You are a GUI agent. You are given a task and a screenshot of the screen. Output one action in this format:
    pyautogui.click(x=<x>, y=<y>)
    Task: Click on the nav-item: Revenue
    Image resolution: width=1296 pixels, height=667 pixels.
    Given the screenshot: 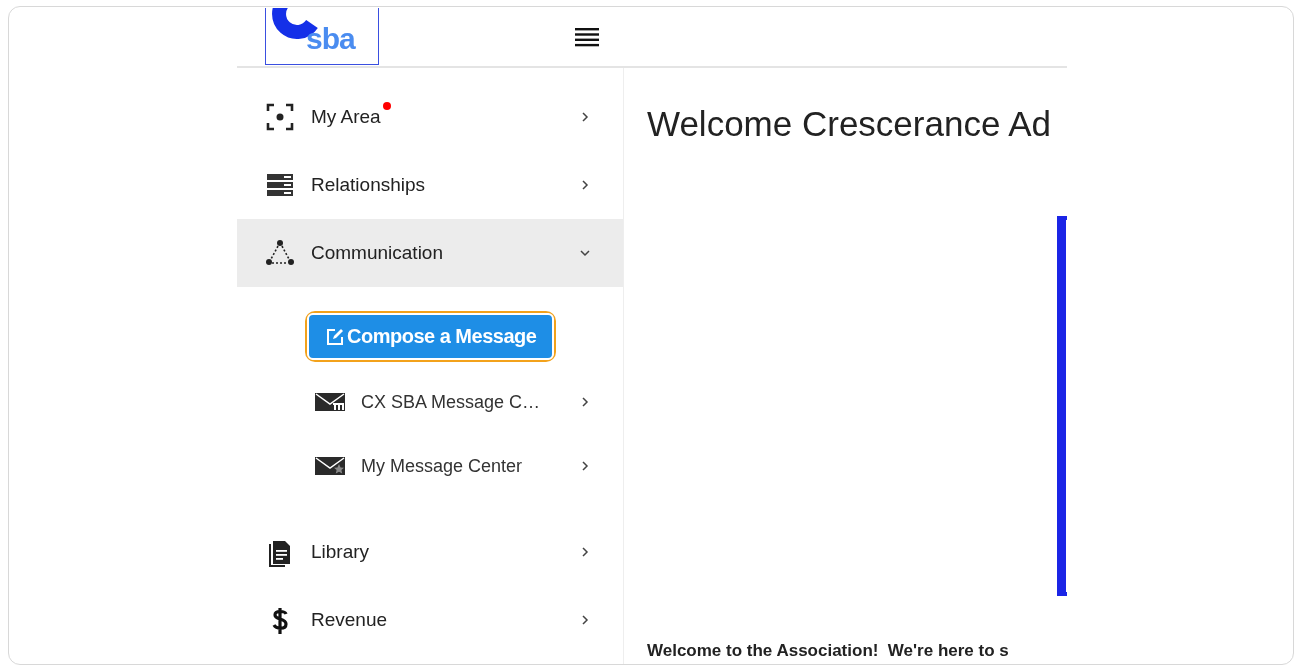 What is the action you would take?
    pyautogui.click(x=430, y=620)
    